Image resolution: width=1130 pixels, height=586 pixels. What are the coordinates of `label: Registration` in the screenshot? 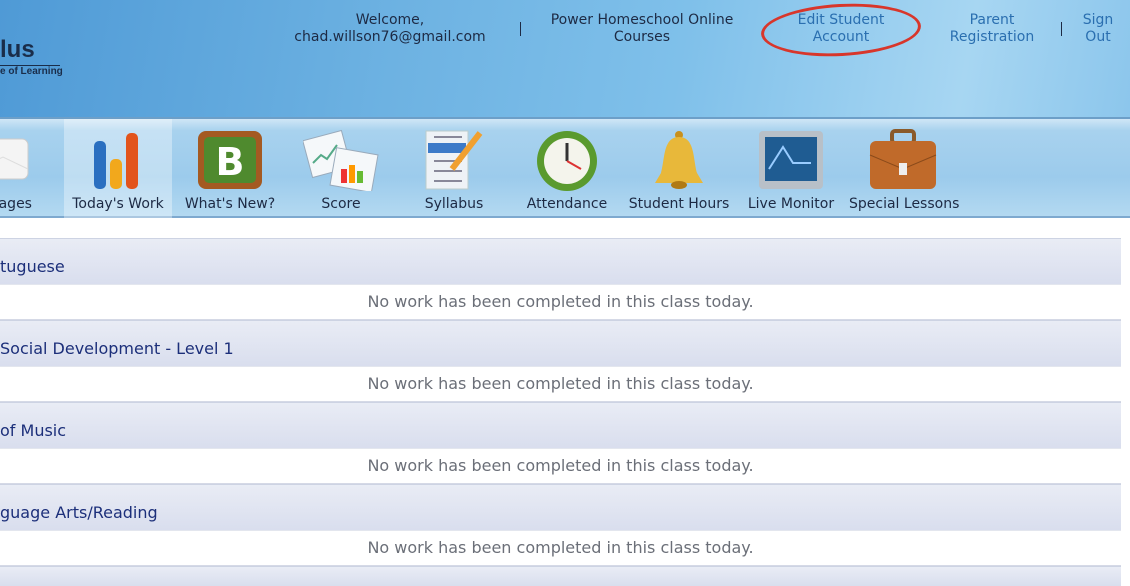 It's located at (992, 37).